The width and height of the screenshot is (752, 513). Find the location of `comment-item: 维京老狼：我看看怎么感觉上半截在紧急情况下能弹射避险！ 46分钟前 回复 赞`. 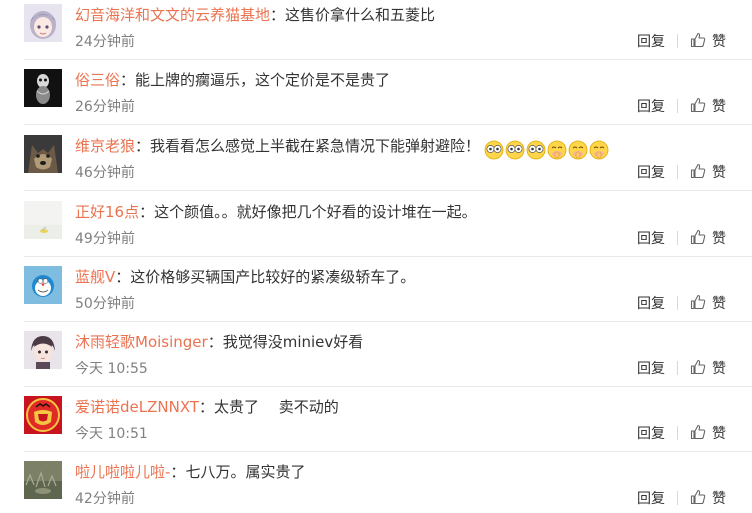

comment-item: 维京老狼：我看看怎么感觉上半截在紧急情况下能弹射避险！ 46分钟前 回复 赞 is located at coordinates (376, 161).